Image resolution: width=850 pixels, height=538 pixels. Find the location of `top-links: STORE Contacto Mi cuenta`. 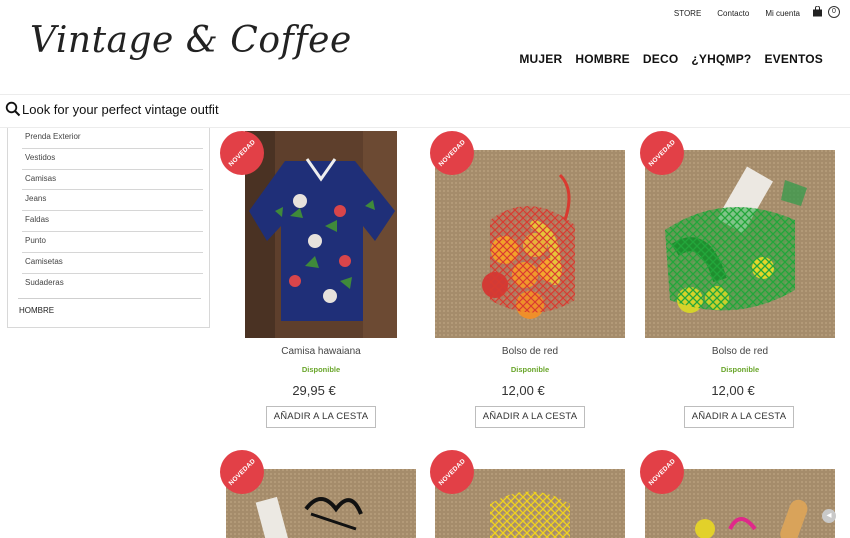

top-links: STORE Contacto Mi cuenta is located at coordinates (737, 13).